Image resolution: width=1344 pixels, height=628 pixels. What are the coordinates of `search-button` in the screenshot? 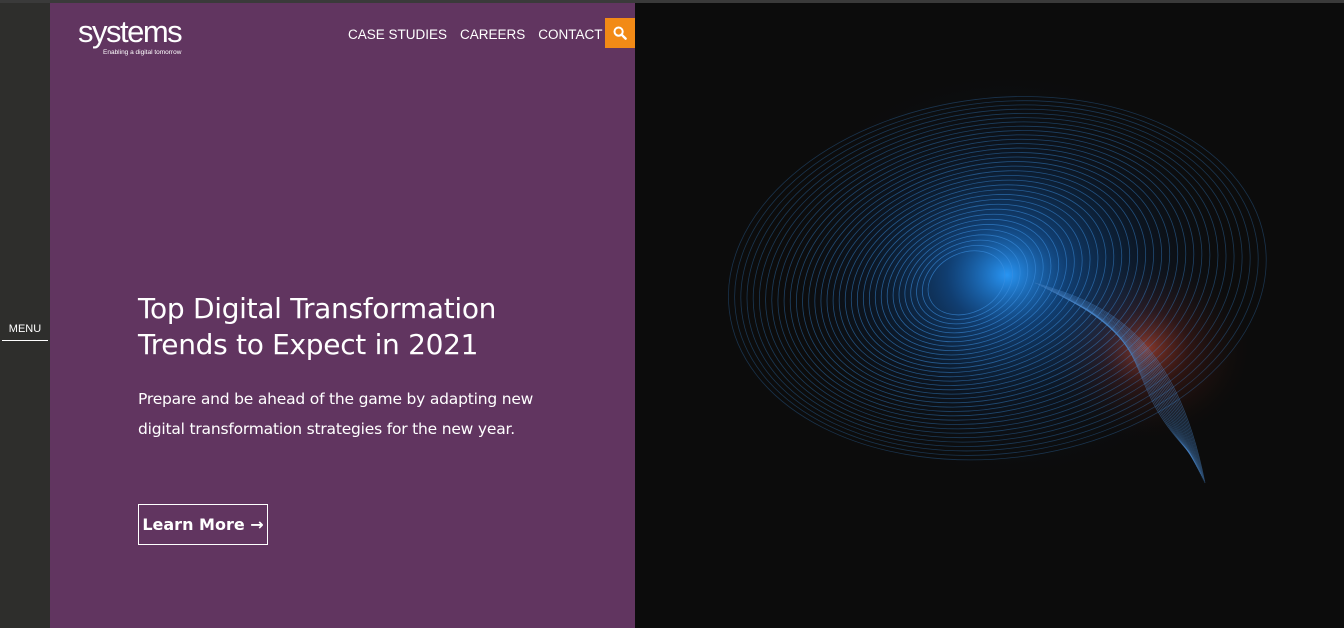 It's located at (620, 33).